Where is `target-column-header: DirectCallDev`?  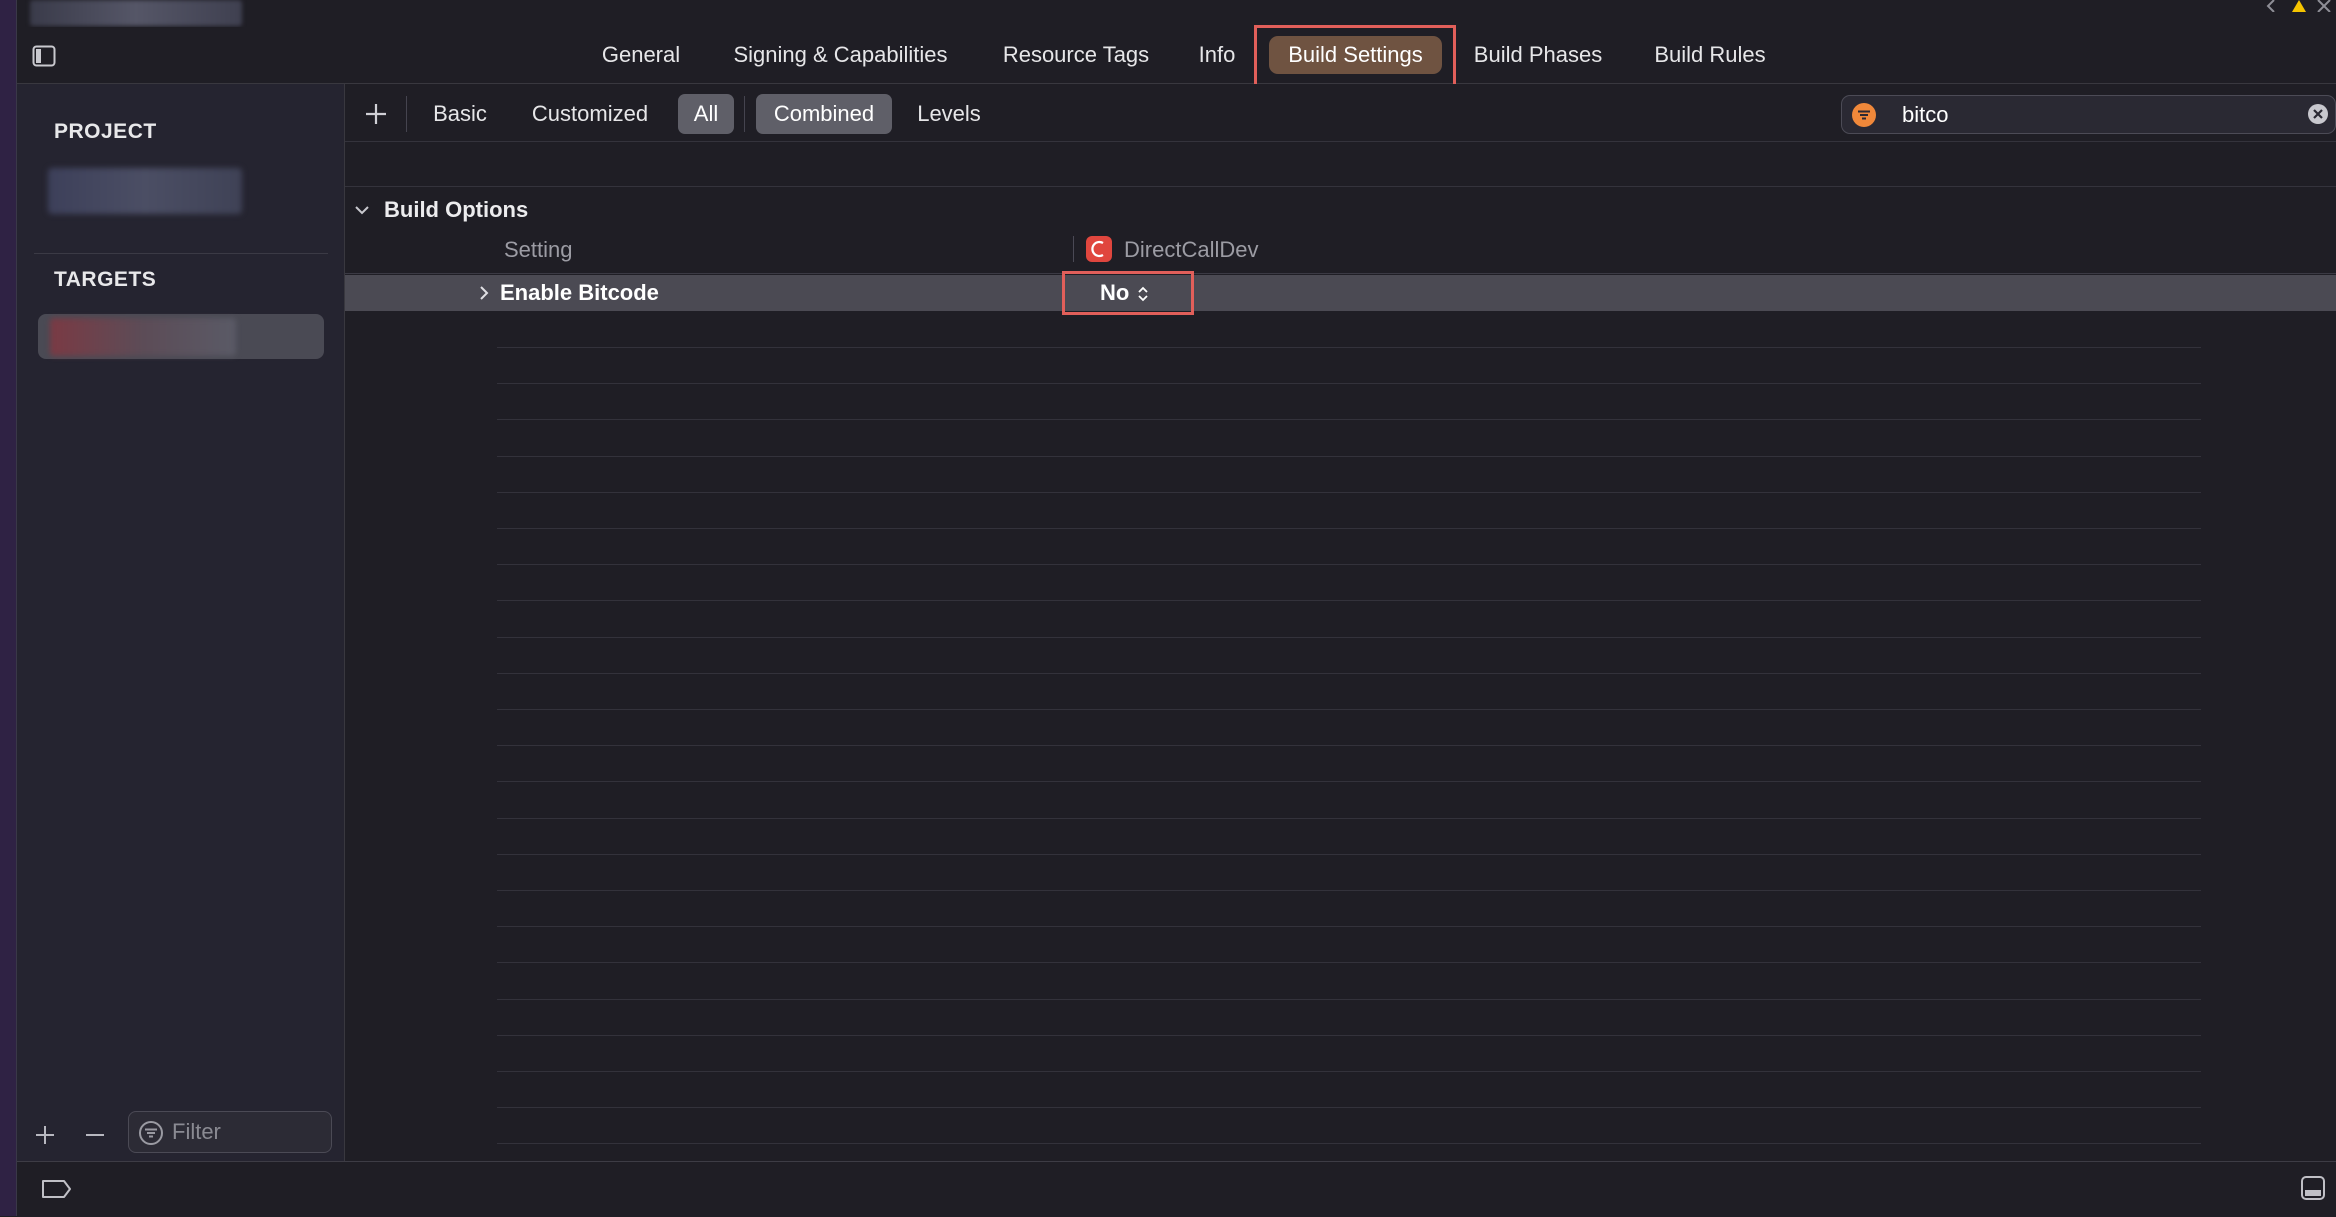
target-column-header: DirectCallDev is located at coordinates (1191, 249).